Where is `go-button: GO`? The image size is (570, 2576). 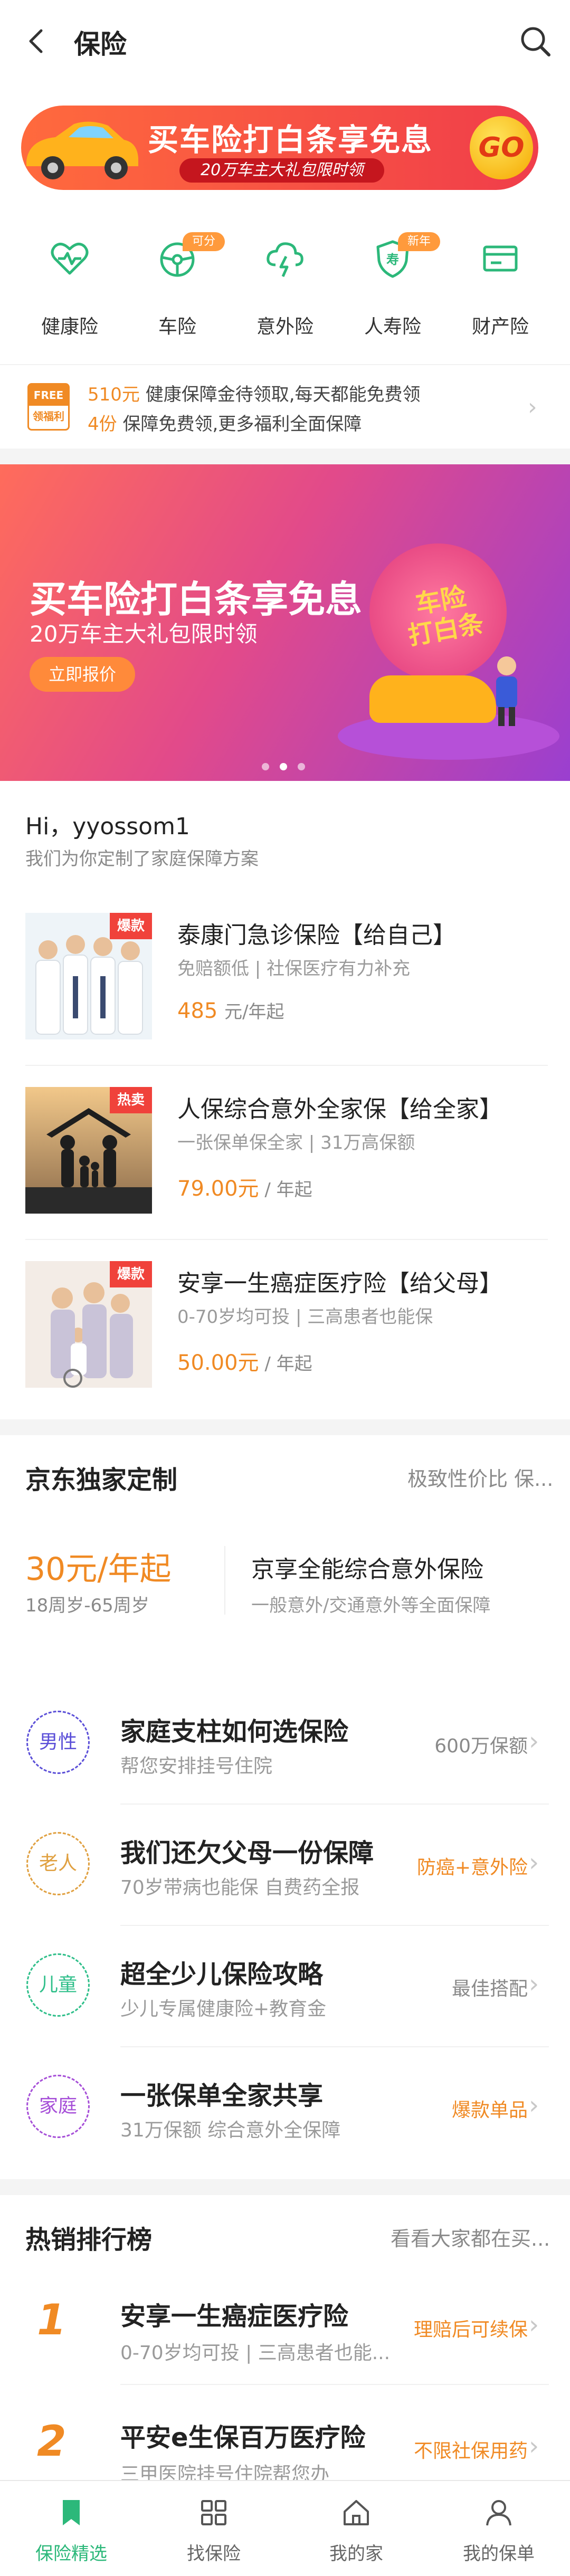 go-button: GO is located at coordinates (501, 147).